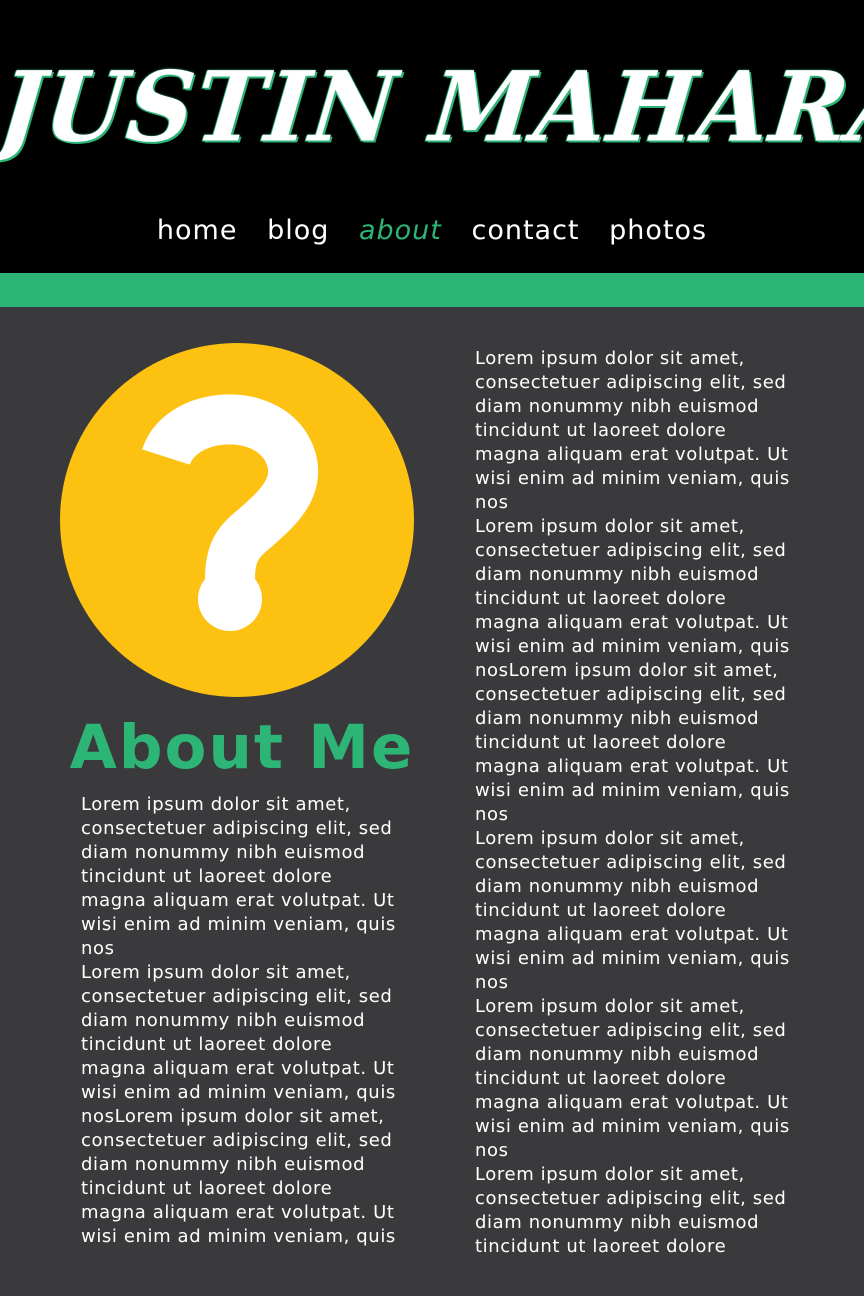 This screenshot has height=1296, width=864. Describe the element at coordinates (230, 512) in the screenshot. I see `question-mark-icon` at that location.